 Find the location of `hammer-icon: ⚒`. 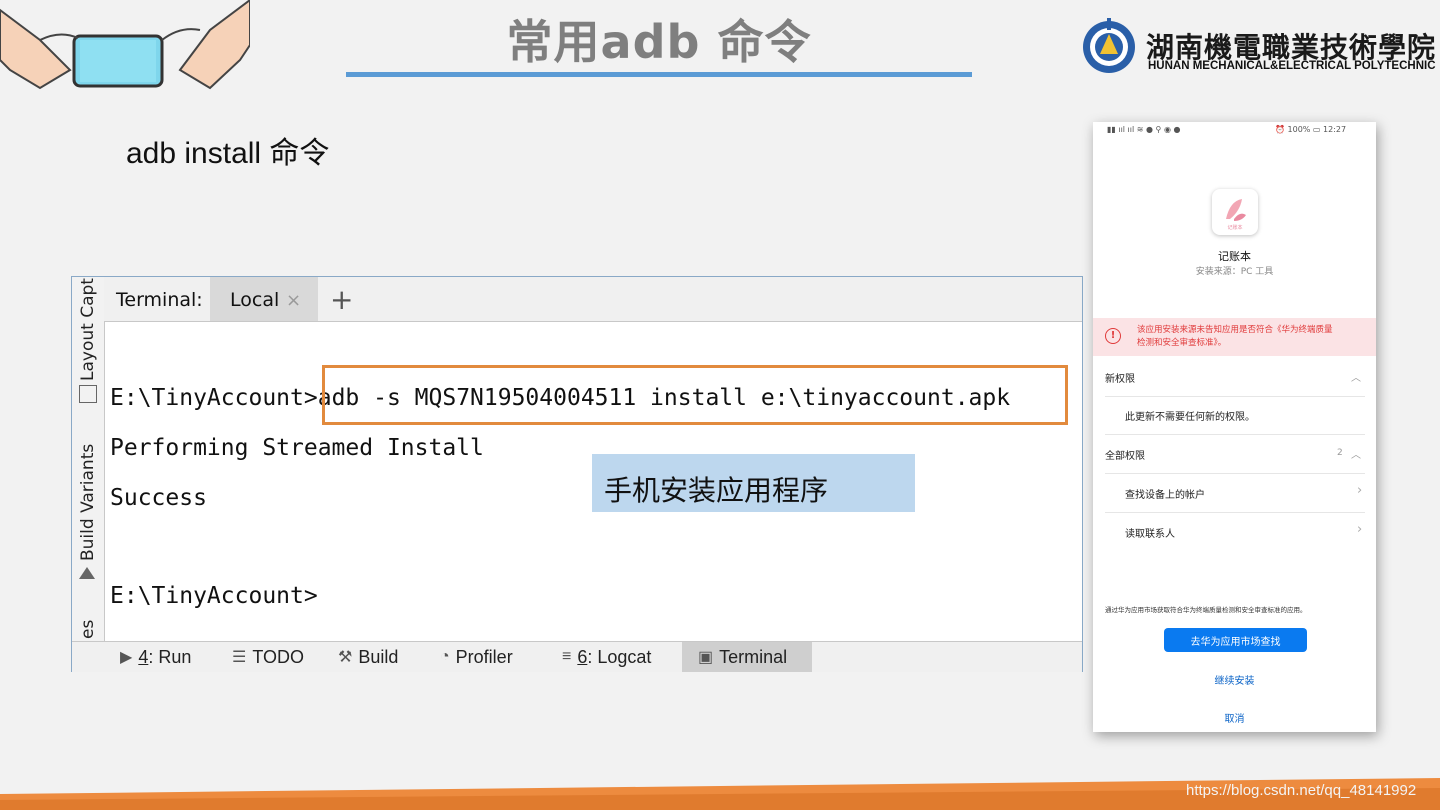

hammer-icon: ⚒ is located at coordinates (345, 657).